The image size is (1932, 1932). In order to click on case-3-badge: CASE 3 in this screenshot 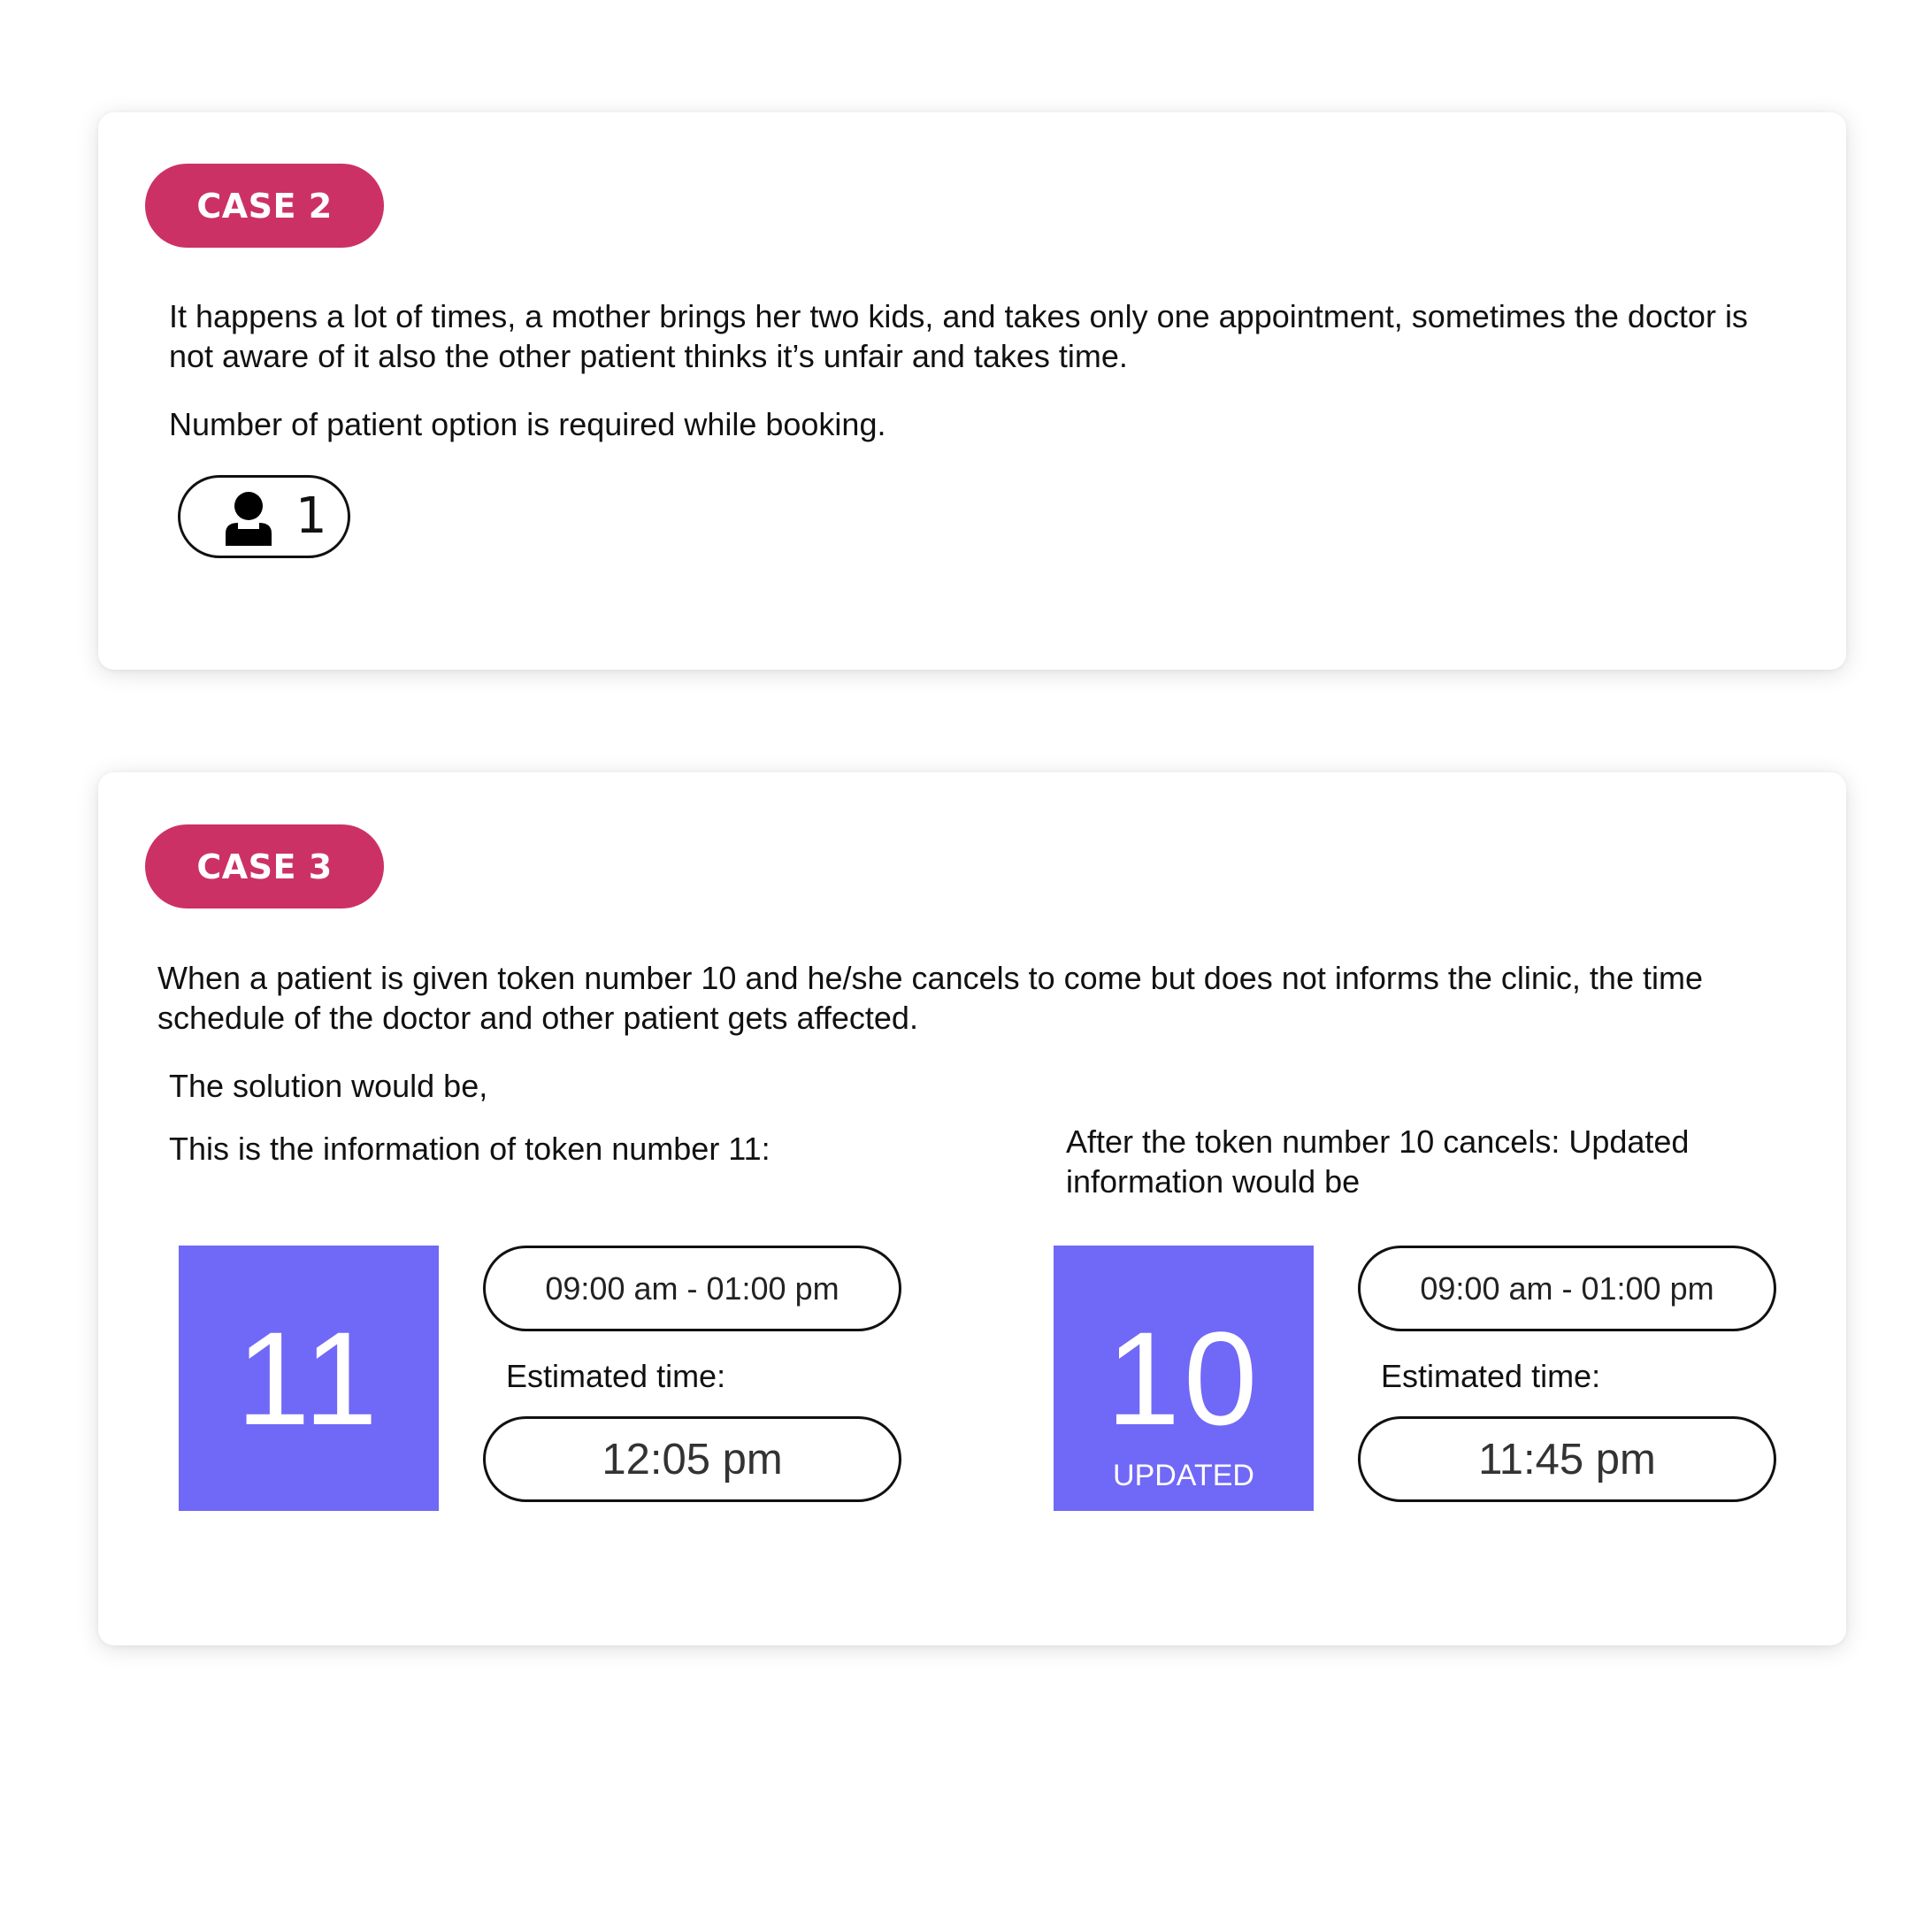, I will do `click(264, 866)`.